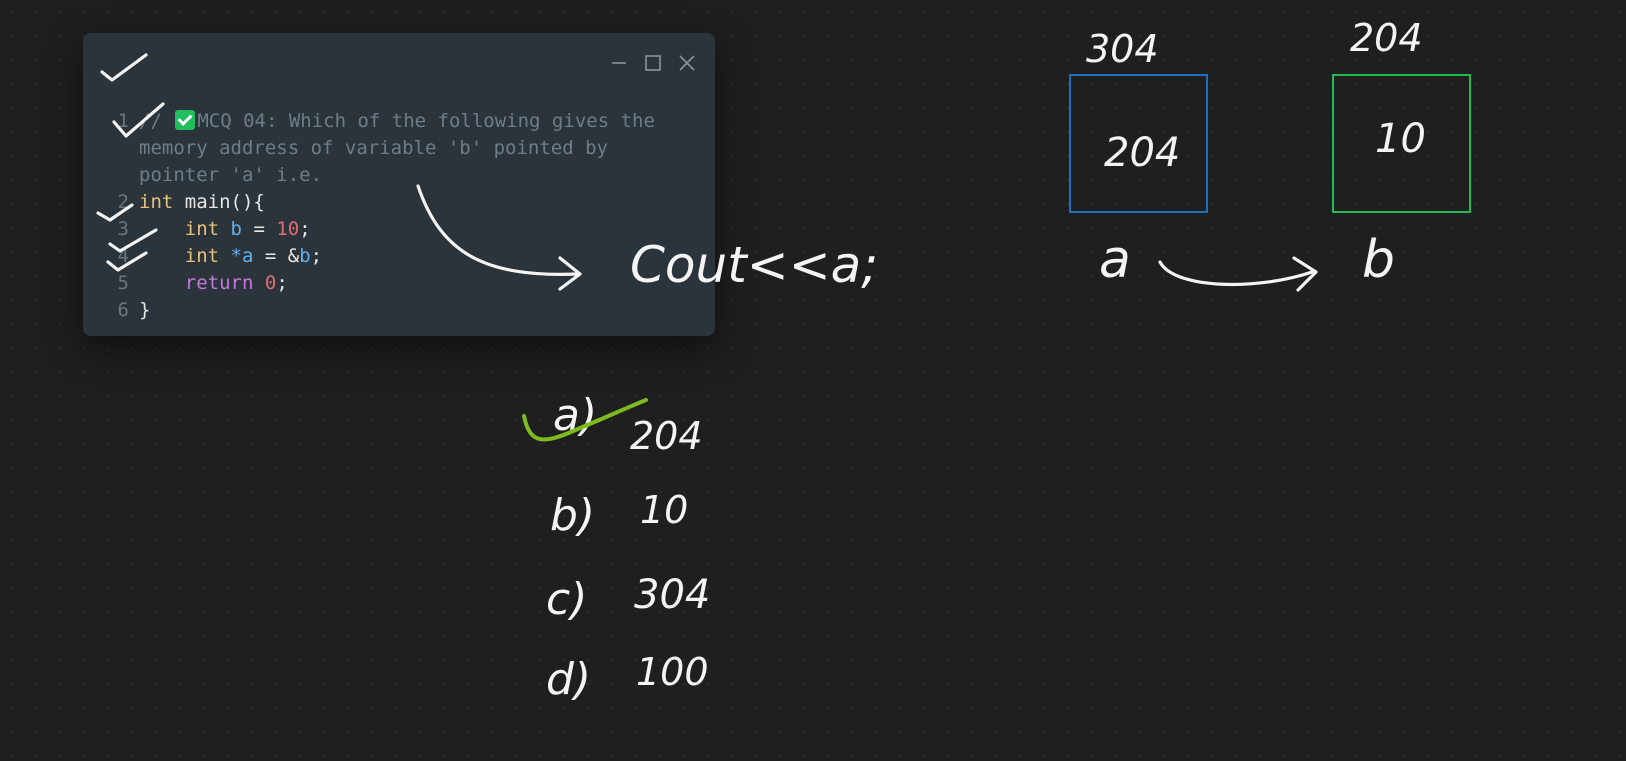 Image resolution: width=1626 pixels, height=761 pixels. I want to click on answer-check-mark-icon, so click(585, 420).